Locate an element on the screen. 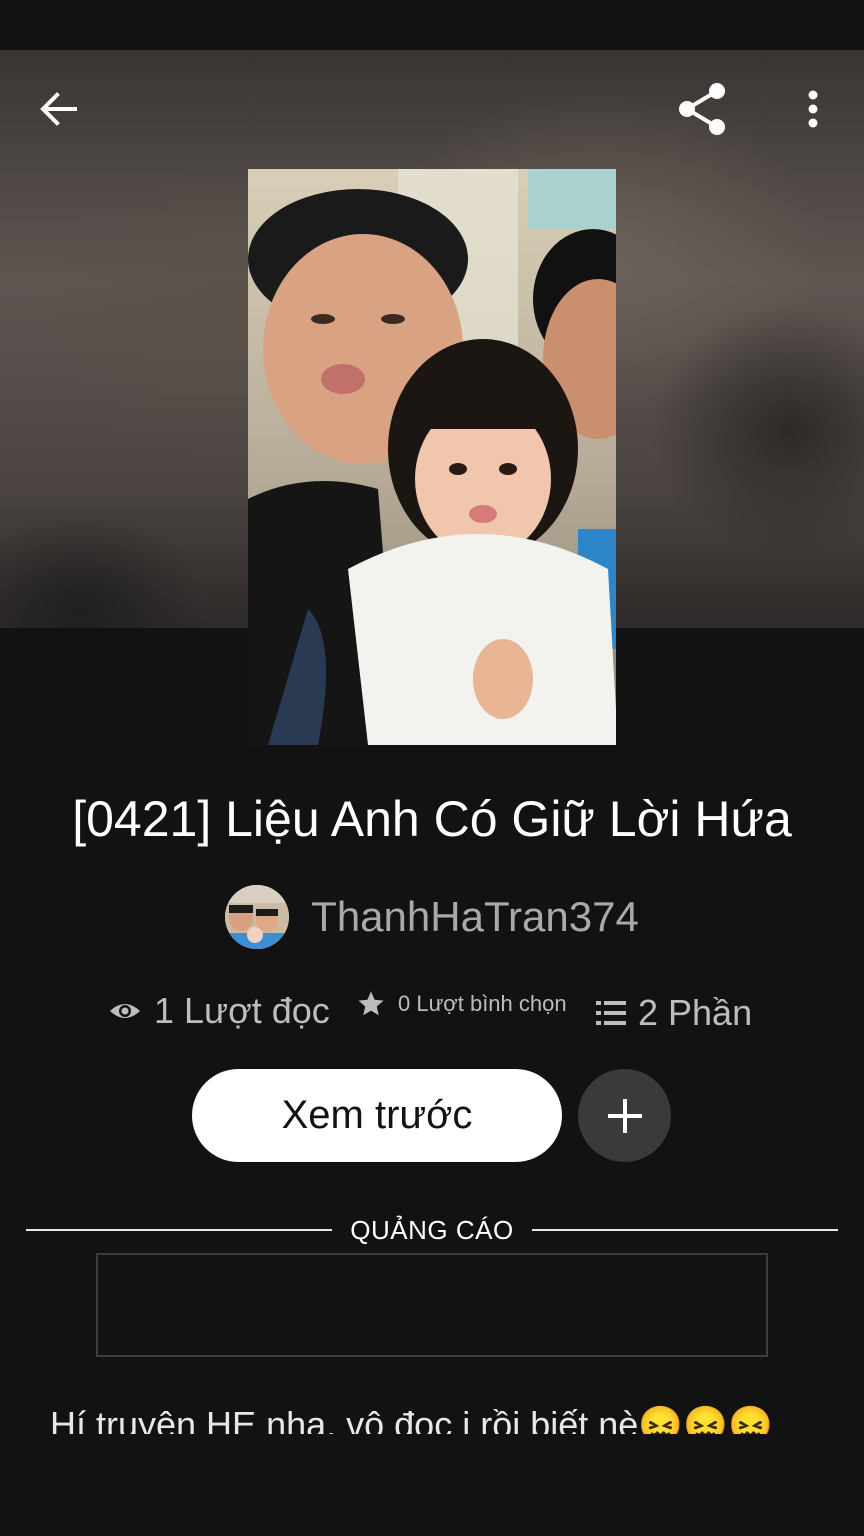 This screenshot has height=1536, width=864. share-icon is located at coordinates (702, 109).